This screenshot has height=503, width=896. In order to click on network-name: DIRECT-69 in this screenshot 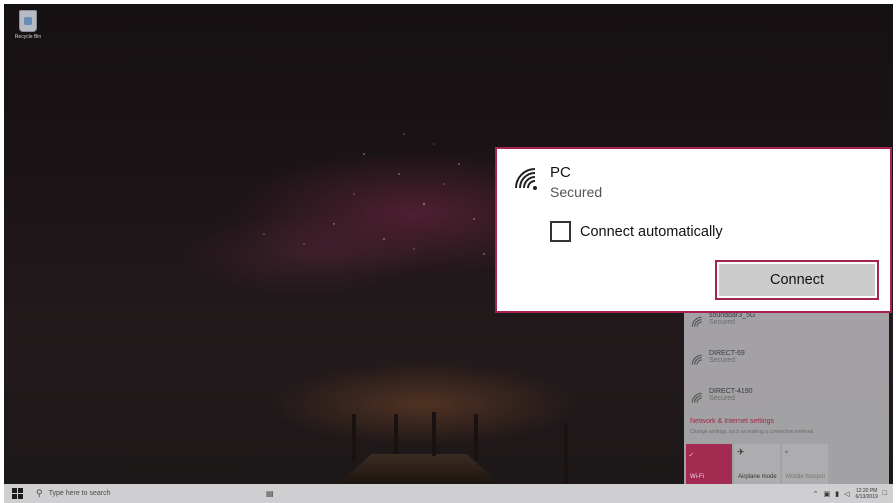, I will do `click(727, 353)`.